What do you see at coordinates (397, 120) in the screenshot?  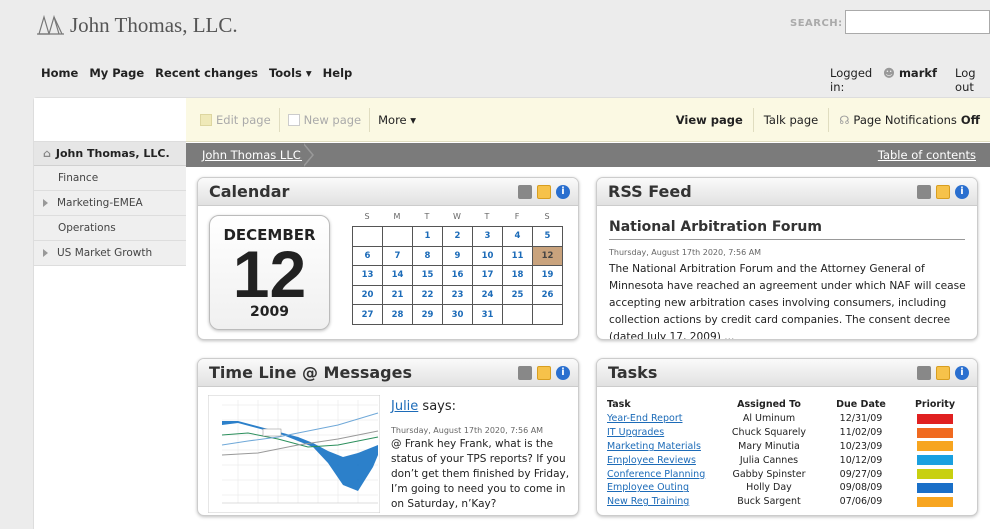 I see `more-menu-button: More ▾` at bounding box center [397, 120].